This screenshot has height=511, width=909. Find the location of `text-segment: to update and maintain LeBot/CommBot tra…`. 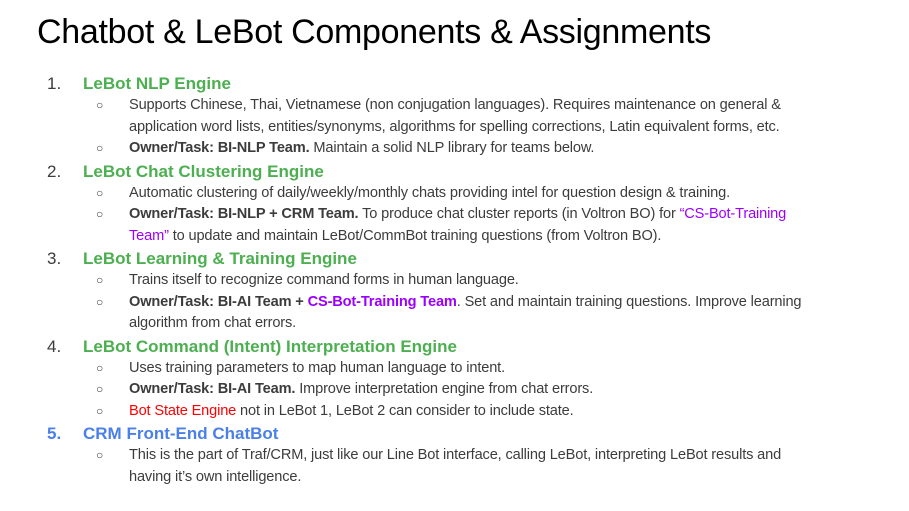

text-segment: to update and maintain LeBot/CommBot tra… is located at coordinates (415, 235).